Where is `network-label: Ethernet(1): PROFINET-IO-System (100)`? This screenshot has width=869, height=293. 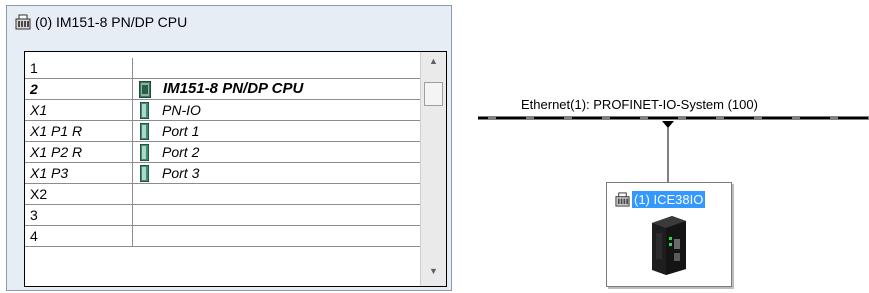 network-label: Ethernet(1): PROFINET-IO-System (100) is located at coordinates (639, 104).